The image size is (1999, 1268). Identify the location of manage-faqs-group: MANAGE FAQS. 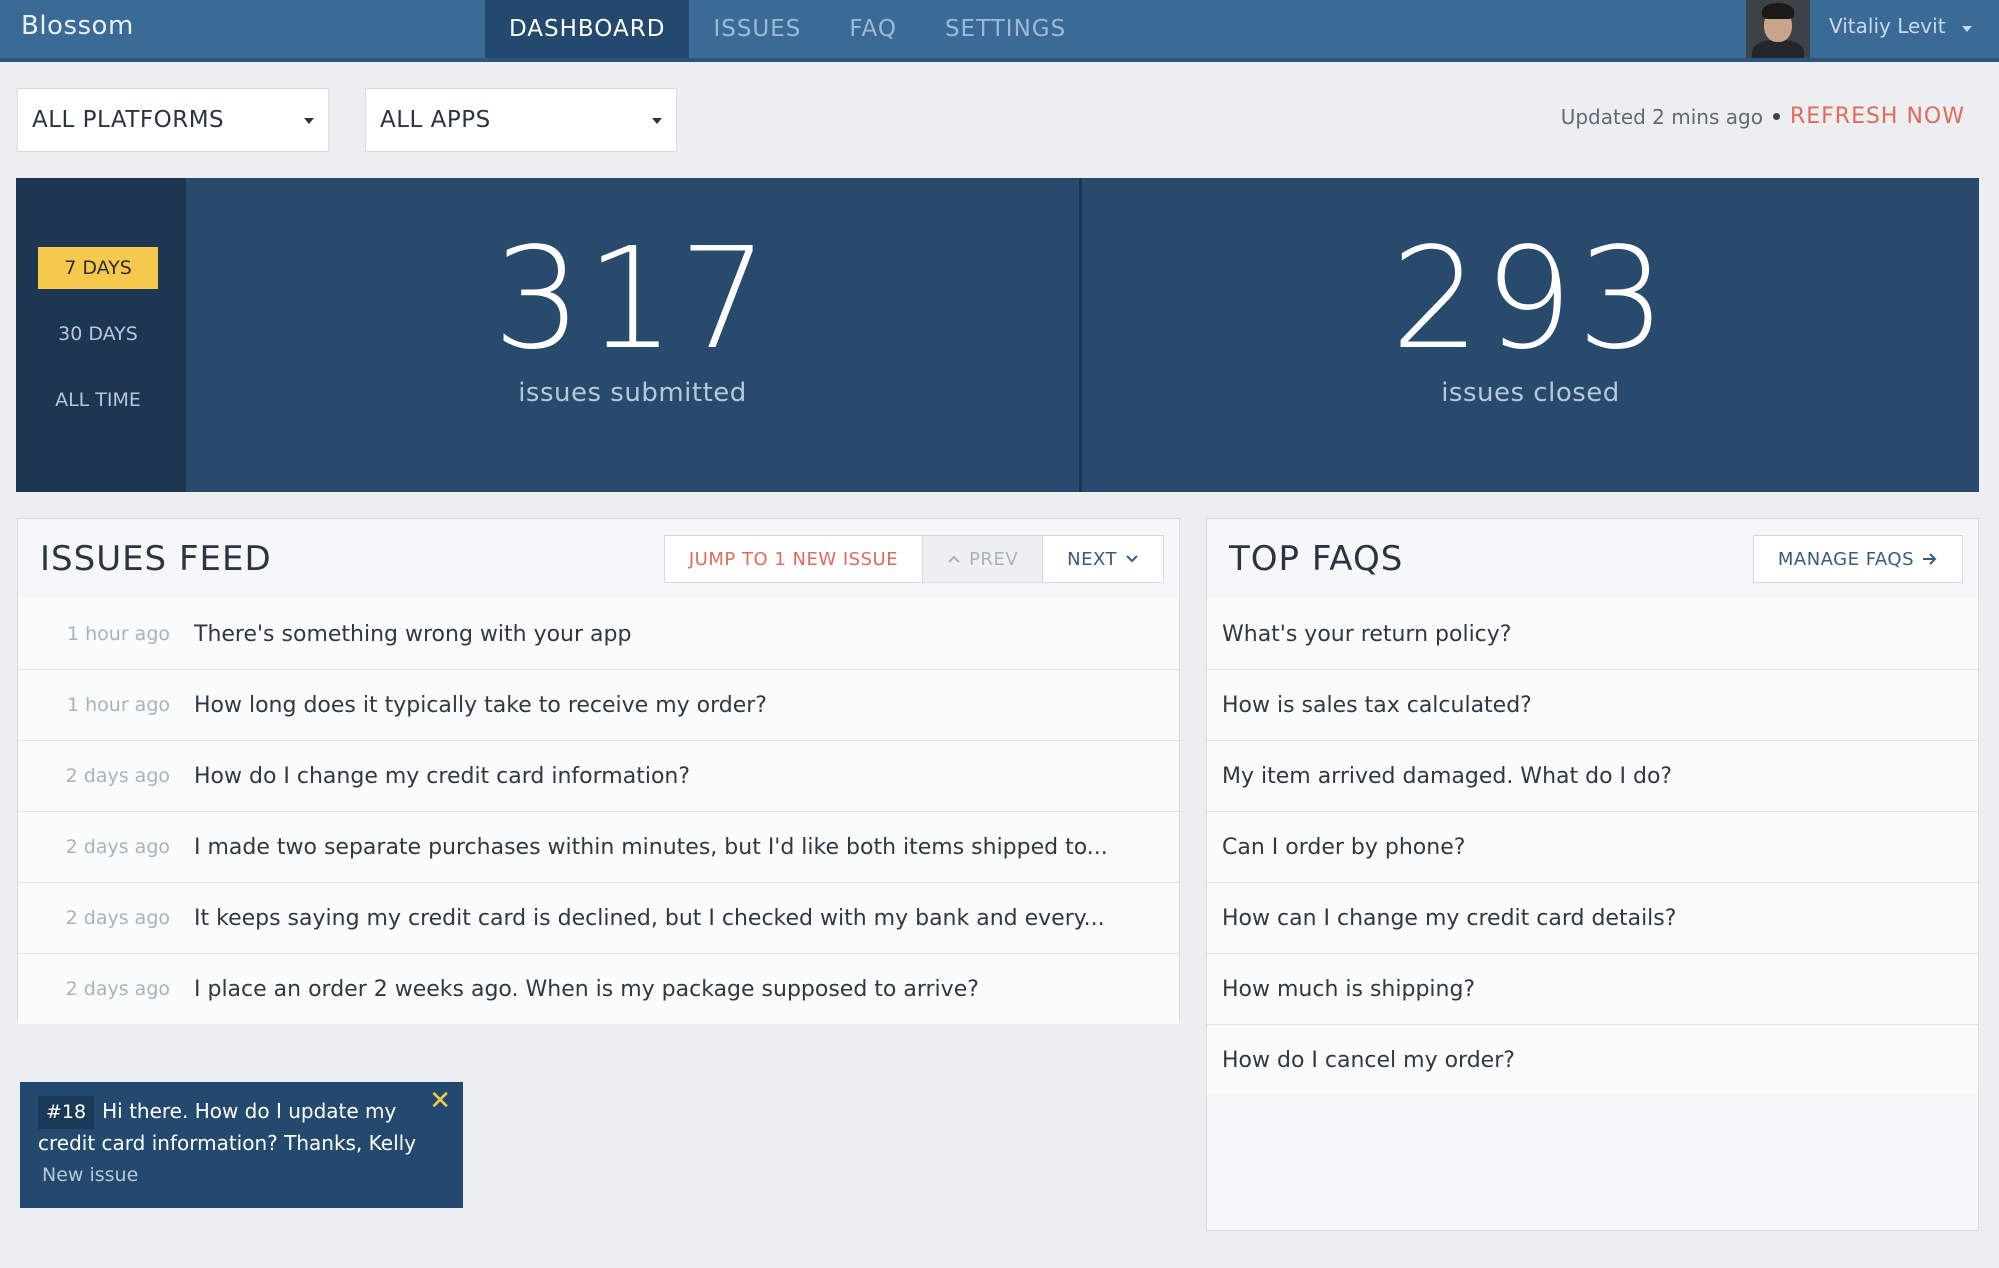
(1857, 559).